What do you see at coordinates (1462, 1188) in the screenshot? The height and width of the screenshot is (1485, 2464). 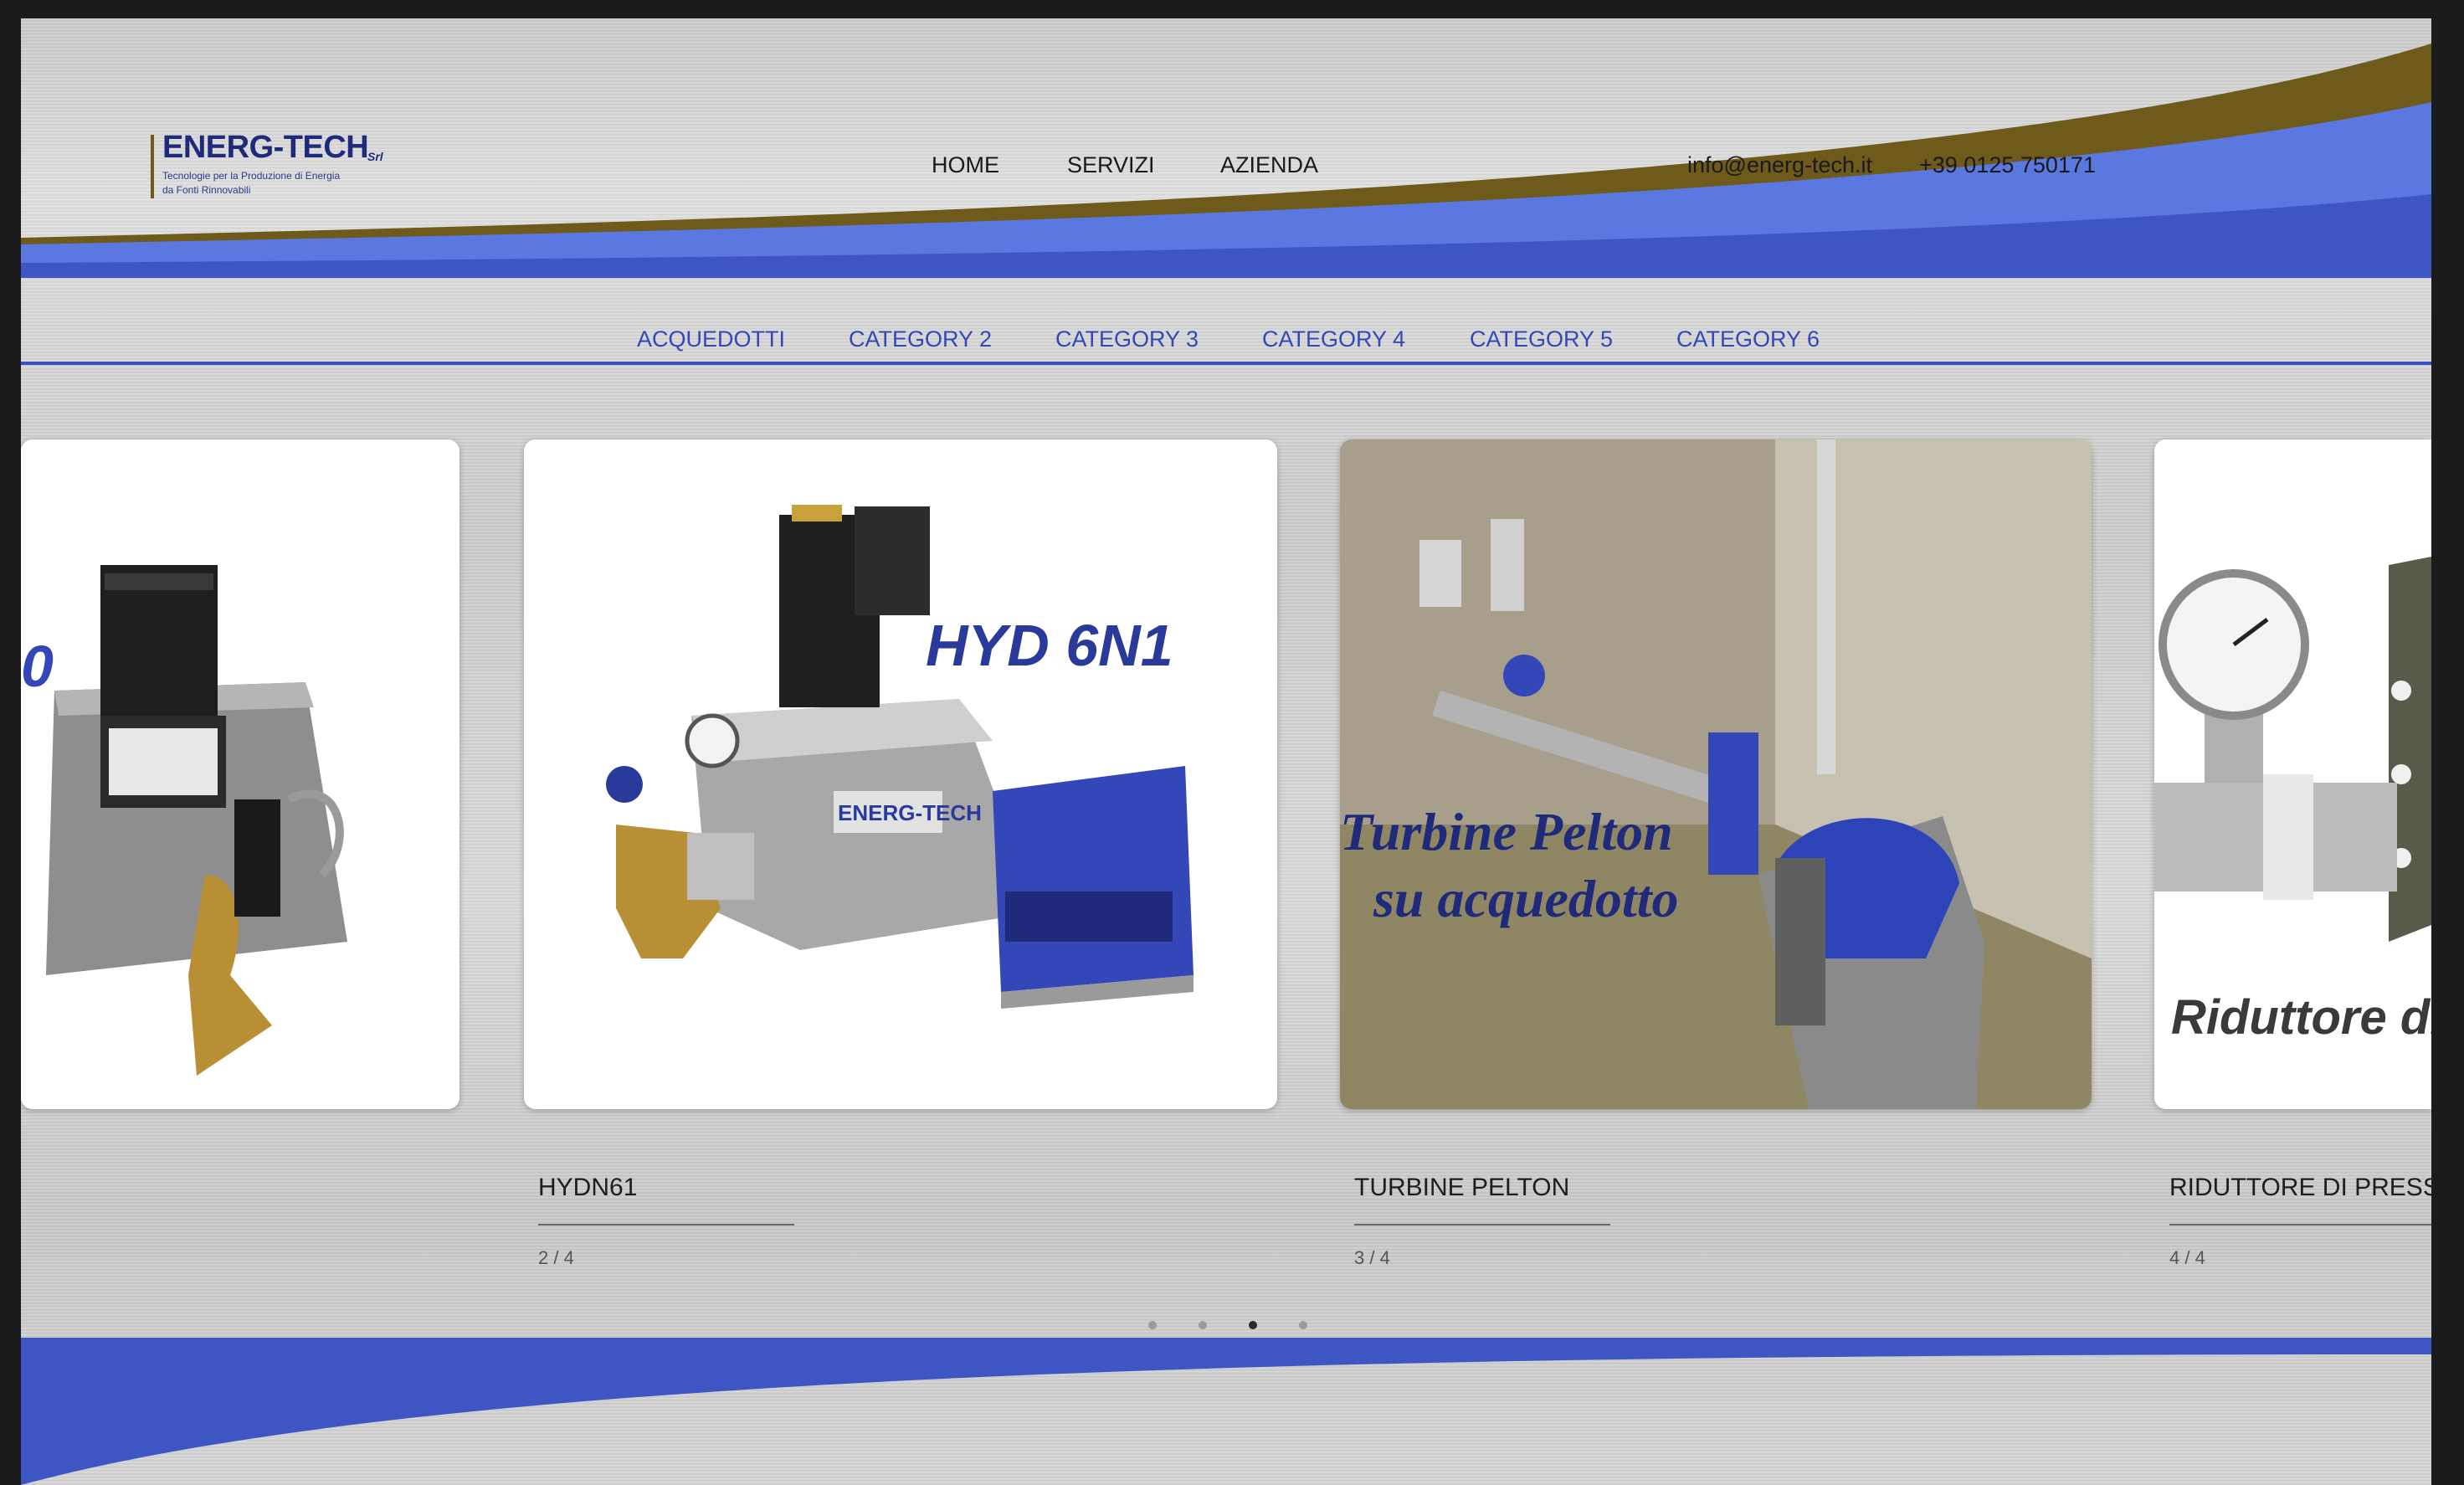 I see `slide-3-title: TURBINE PELTON` at bounding box center [1462, 1188].